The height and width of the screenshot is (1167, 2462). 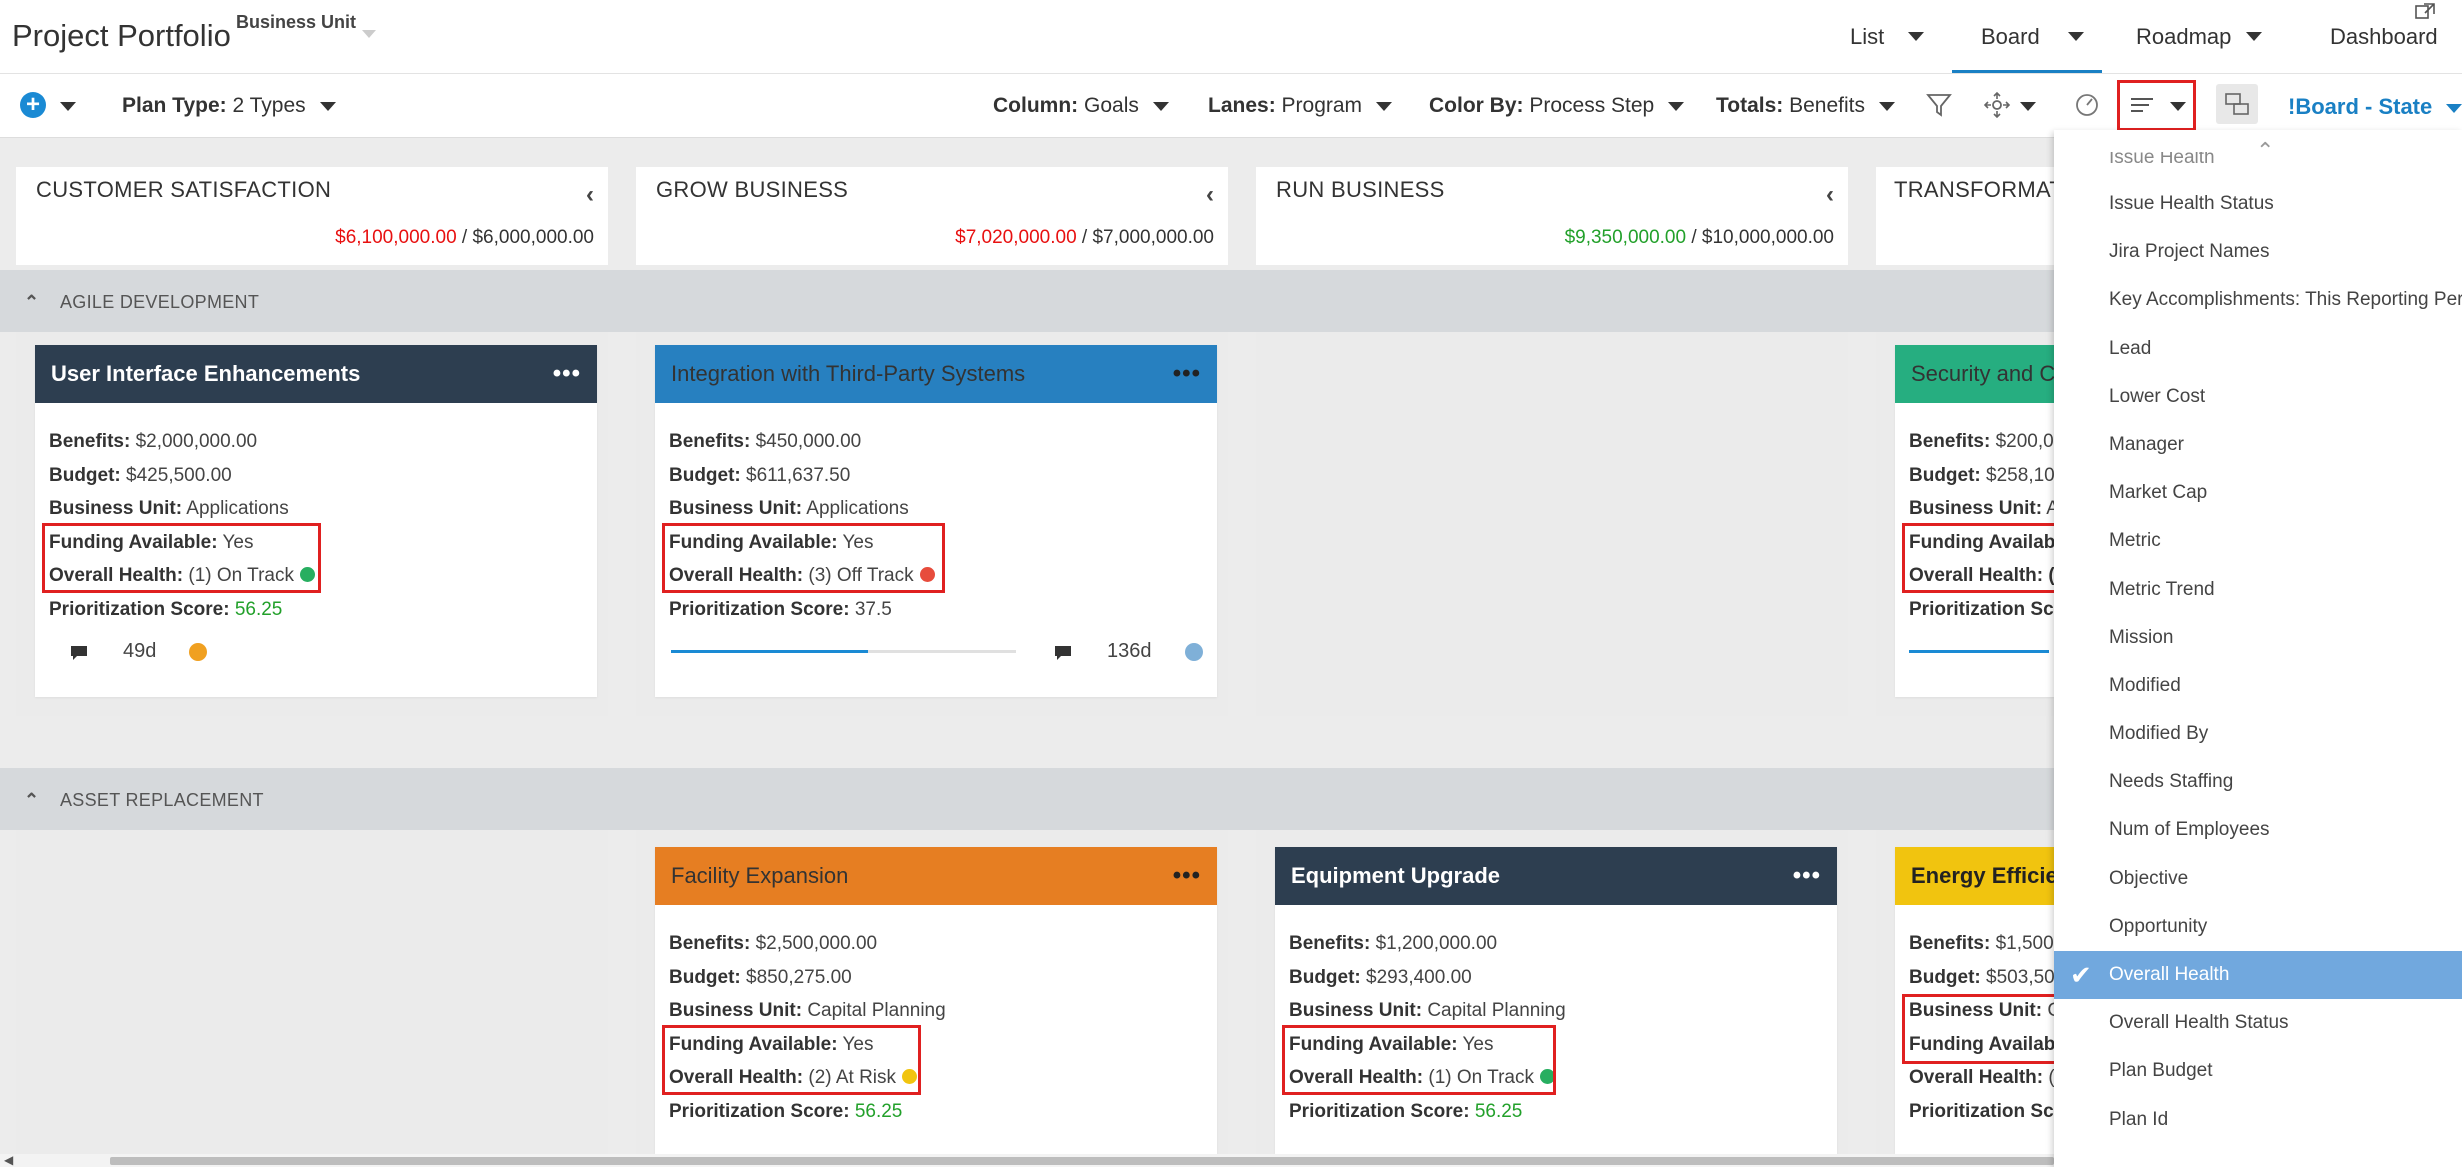 What do you see at coordinates (1556, 876) in the screenshot?
I see `card-header: Equipment Upgrade •••` at bounding box center [1556, 876].